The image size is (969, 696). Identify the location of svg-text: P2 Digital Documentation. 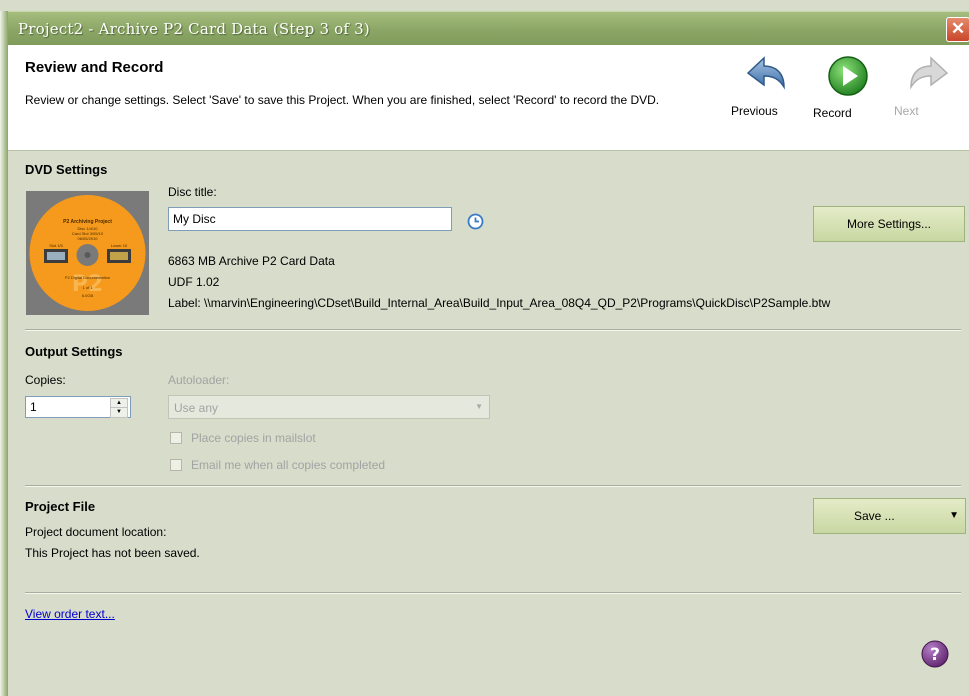
(87, 277).